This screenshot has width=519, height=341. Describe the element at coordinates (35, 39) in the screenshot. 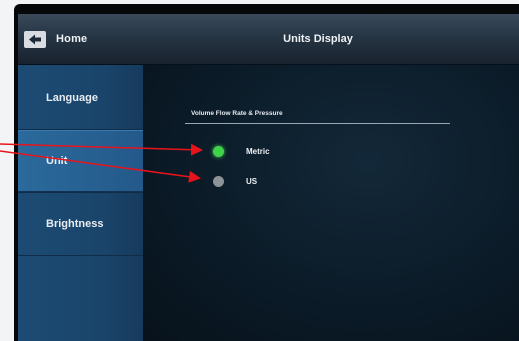

I see `home-icon` at that location.